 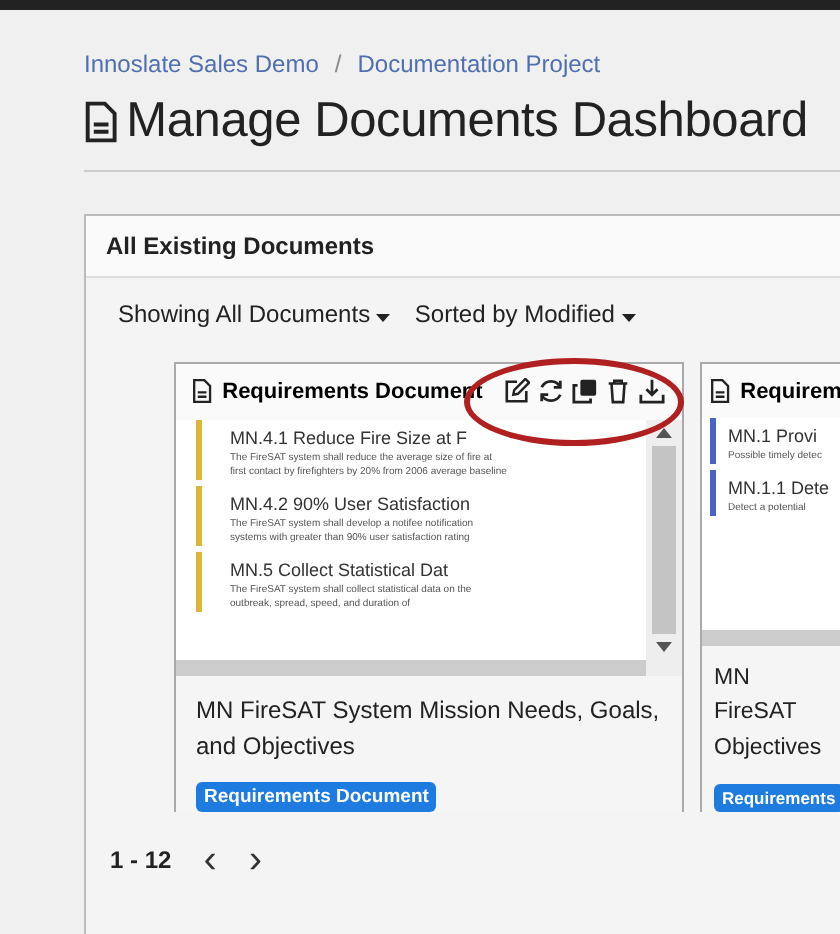 I want to click on preview-heading: MN.4.2 90% User Satisfaction, so click(x=351, y=502).